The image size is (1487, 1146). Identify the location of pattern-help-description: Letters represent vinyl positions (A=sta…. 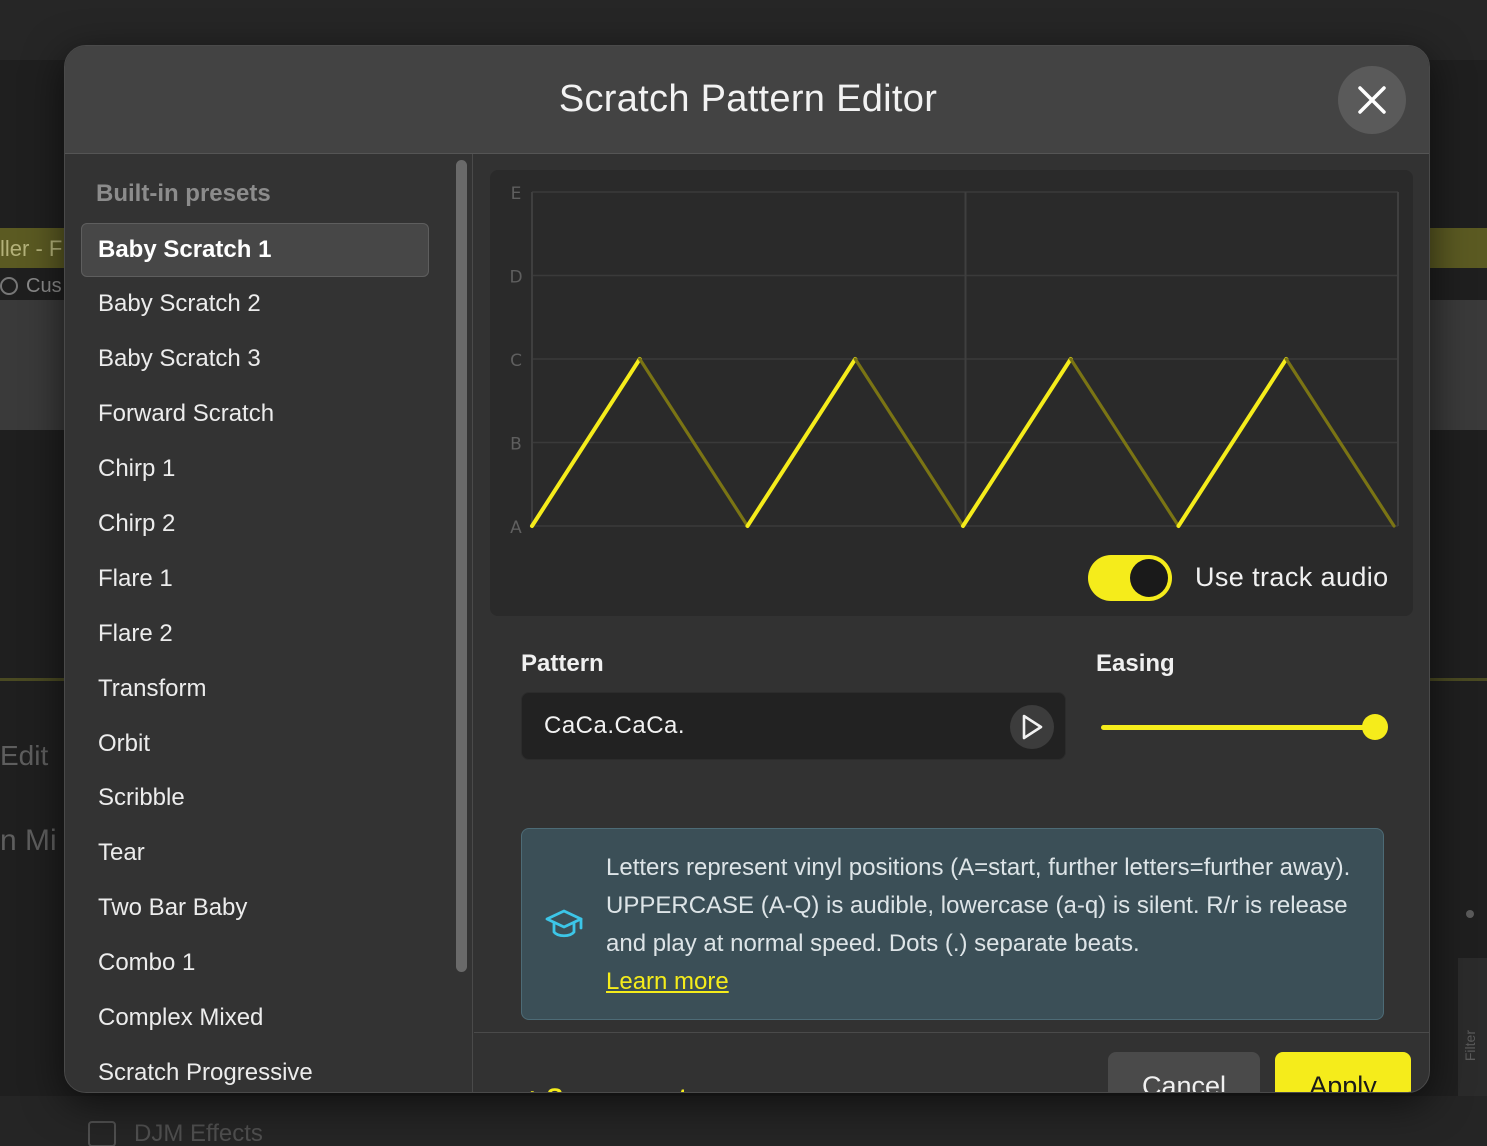
(978, 905).